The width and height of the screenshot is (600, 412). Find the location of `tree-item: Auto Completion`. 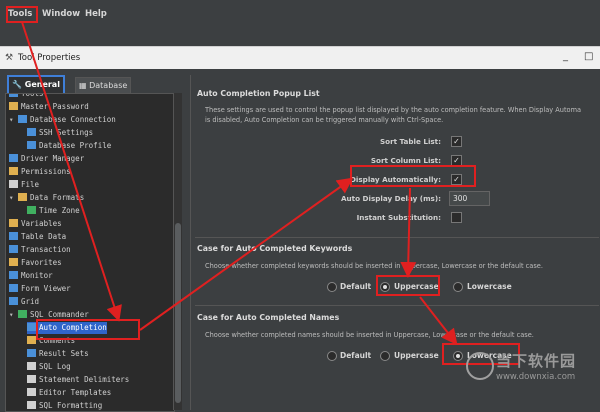

tree-item: Auto Completion is located at coordinates (67, 328).